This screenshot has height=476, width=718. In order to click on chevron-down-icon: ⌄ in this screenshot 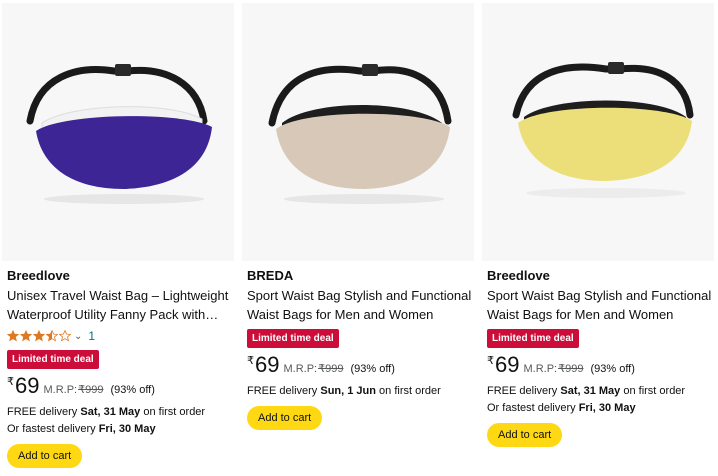, I will do `click(78, 336)`.